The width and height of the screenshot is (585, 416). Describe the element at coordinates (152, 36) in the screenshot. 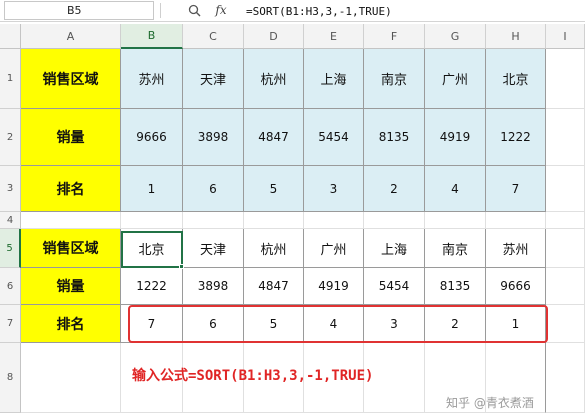

I see `column-header-b: B` at that location.